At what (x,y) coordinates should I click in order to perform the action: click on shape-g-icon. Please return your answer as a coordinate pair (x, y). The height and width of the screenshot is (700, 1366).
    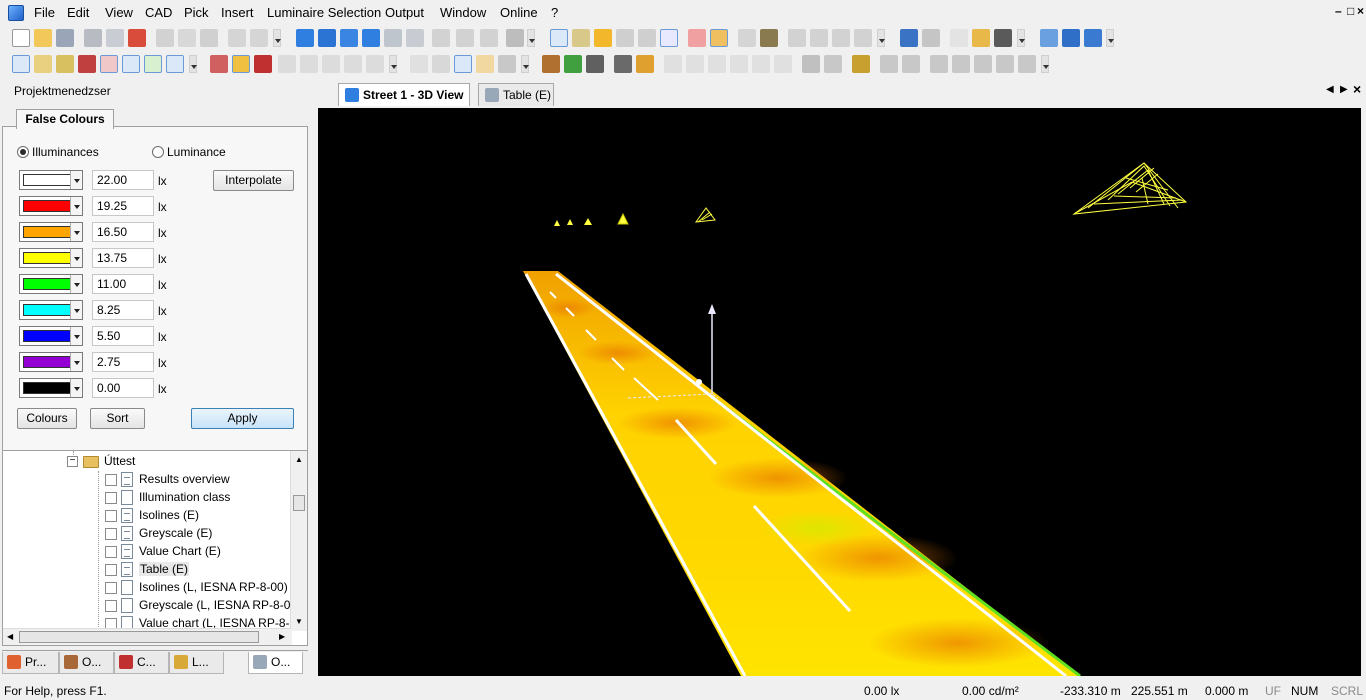
    Looking at the image, I should click on (811, 64).